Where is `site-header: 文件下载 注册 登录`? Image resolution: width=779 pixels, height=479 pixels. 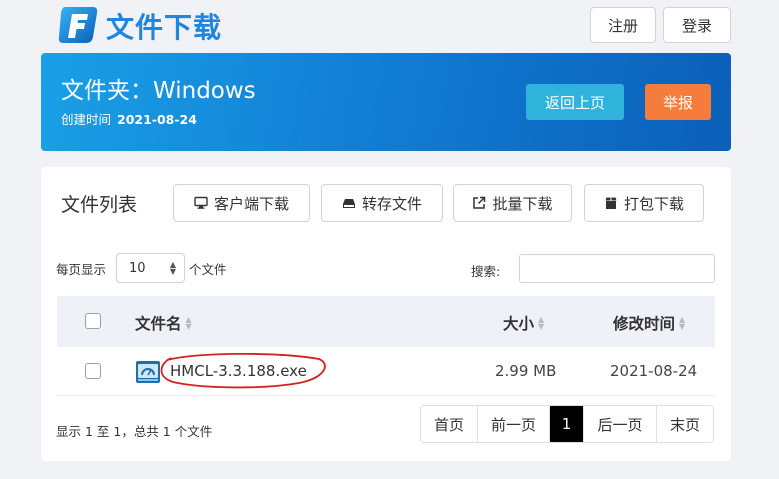
site-header: 文件下载 注册 登录 is located at coordinates (389, 26).